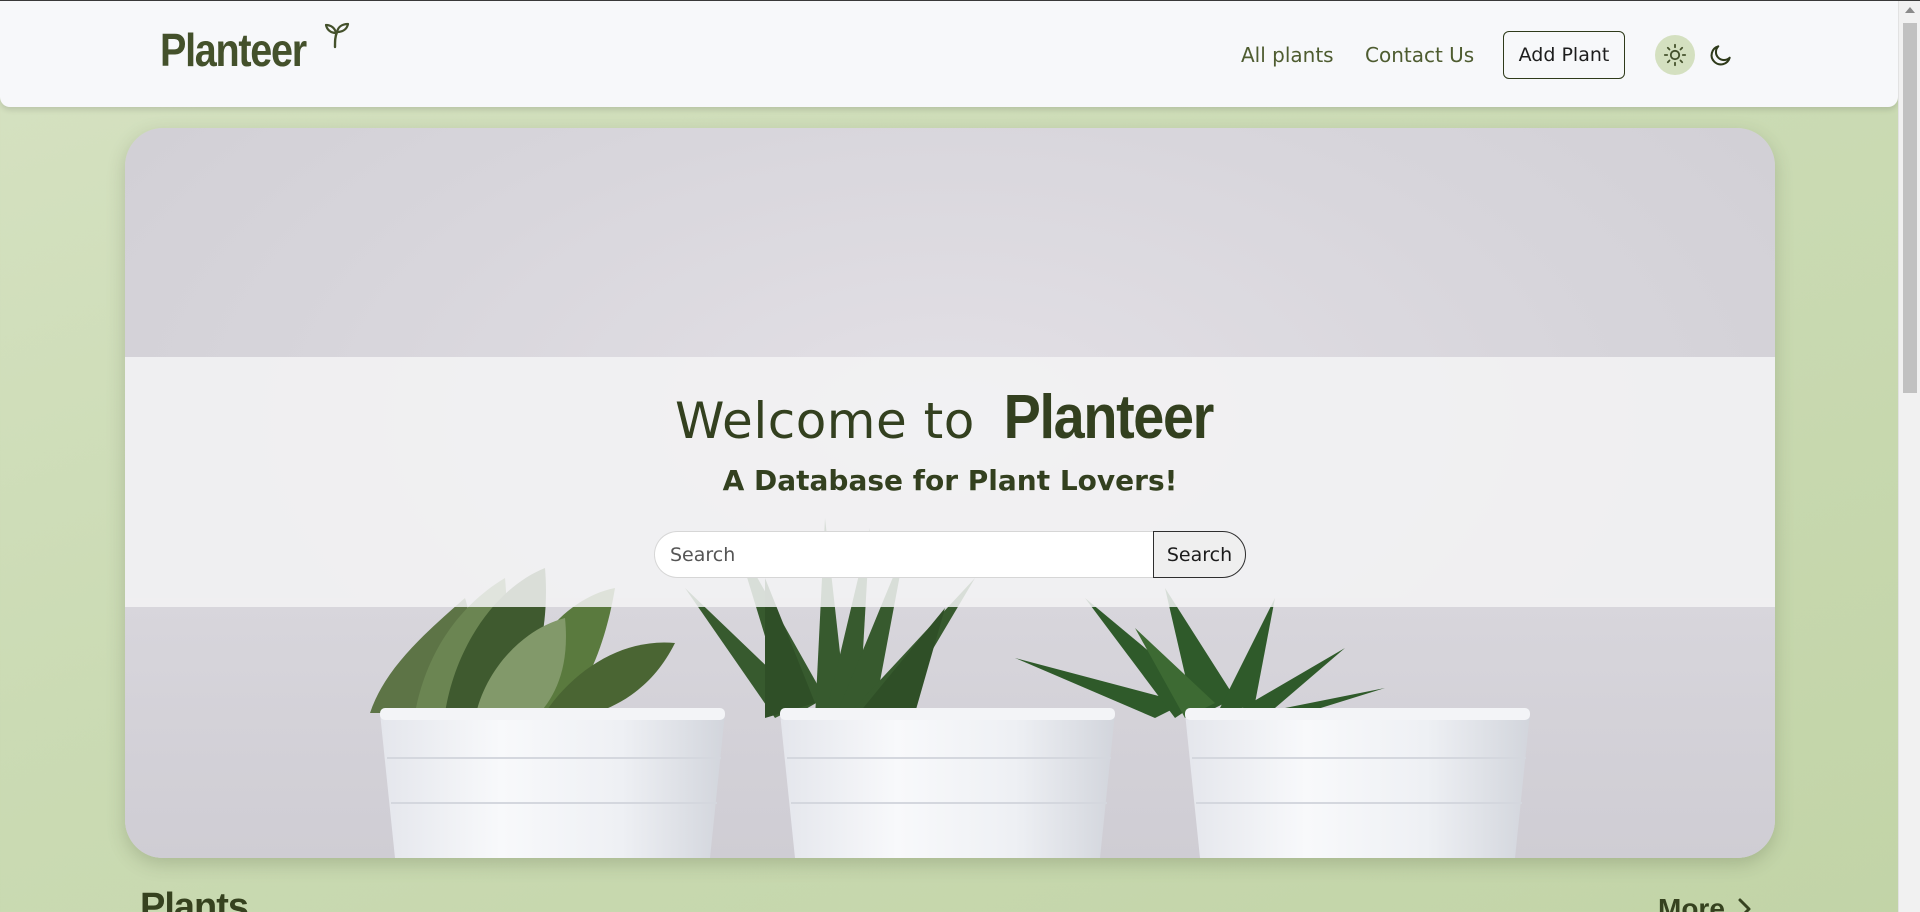  What do you see at coordinates (1910, 10) in the screenshot?
I see `scroll-up-arrow-icon` at bounding box center [1910, 10].